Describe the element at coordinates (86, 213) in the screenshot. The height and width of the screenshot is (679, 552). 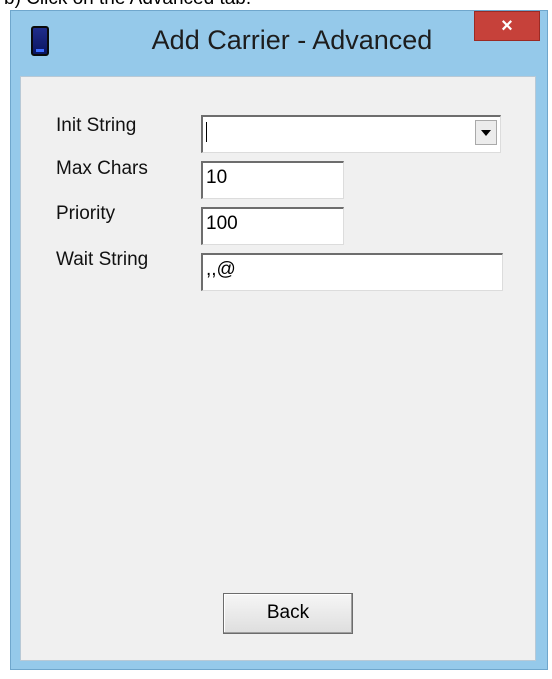
I see `priority-label: Priority` at that location.